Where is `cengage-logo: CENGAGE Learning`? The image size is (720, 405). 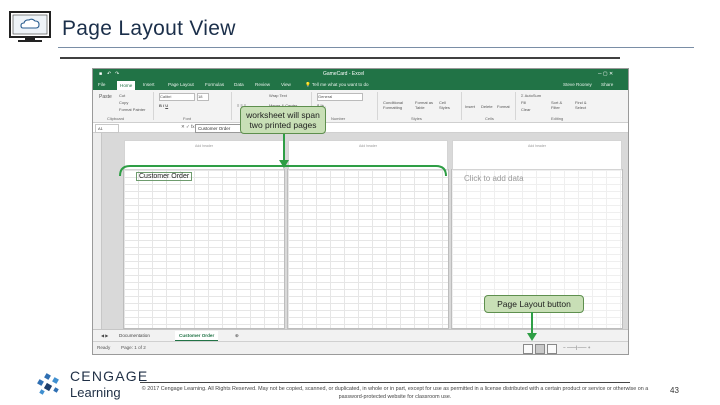 cengage-logo: CENGAGE Learning is located at coordinates (92, 385).